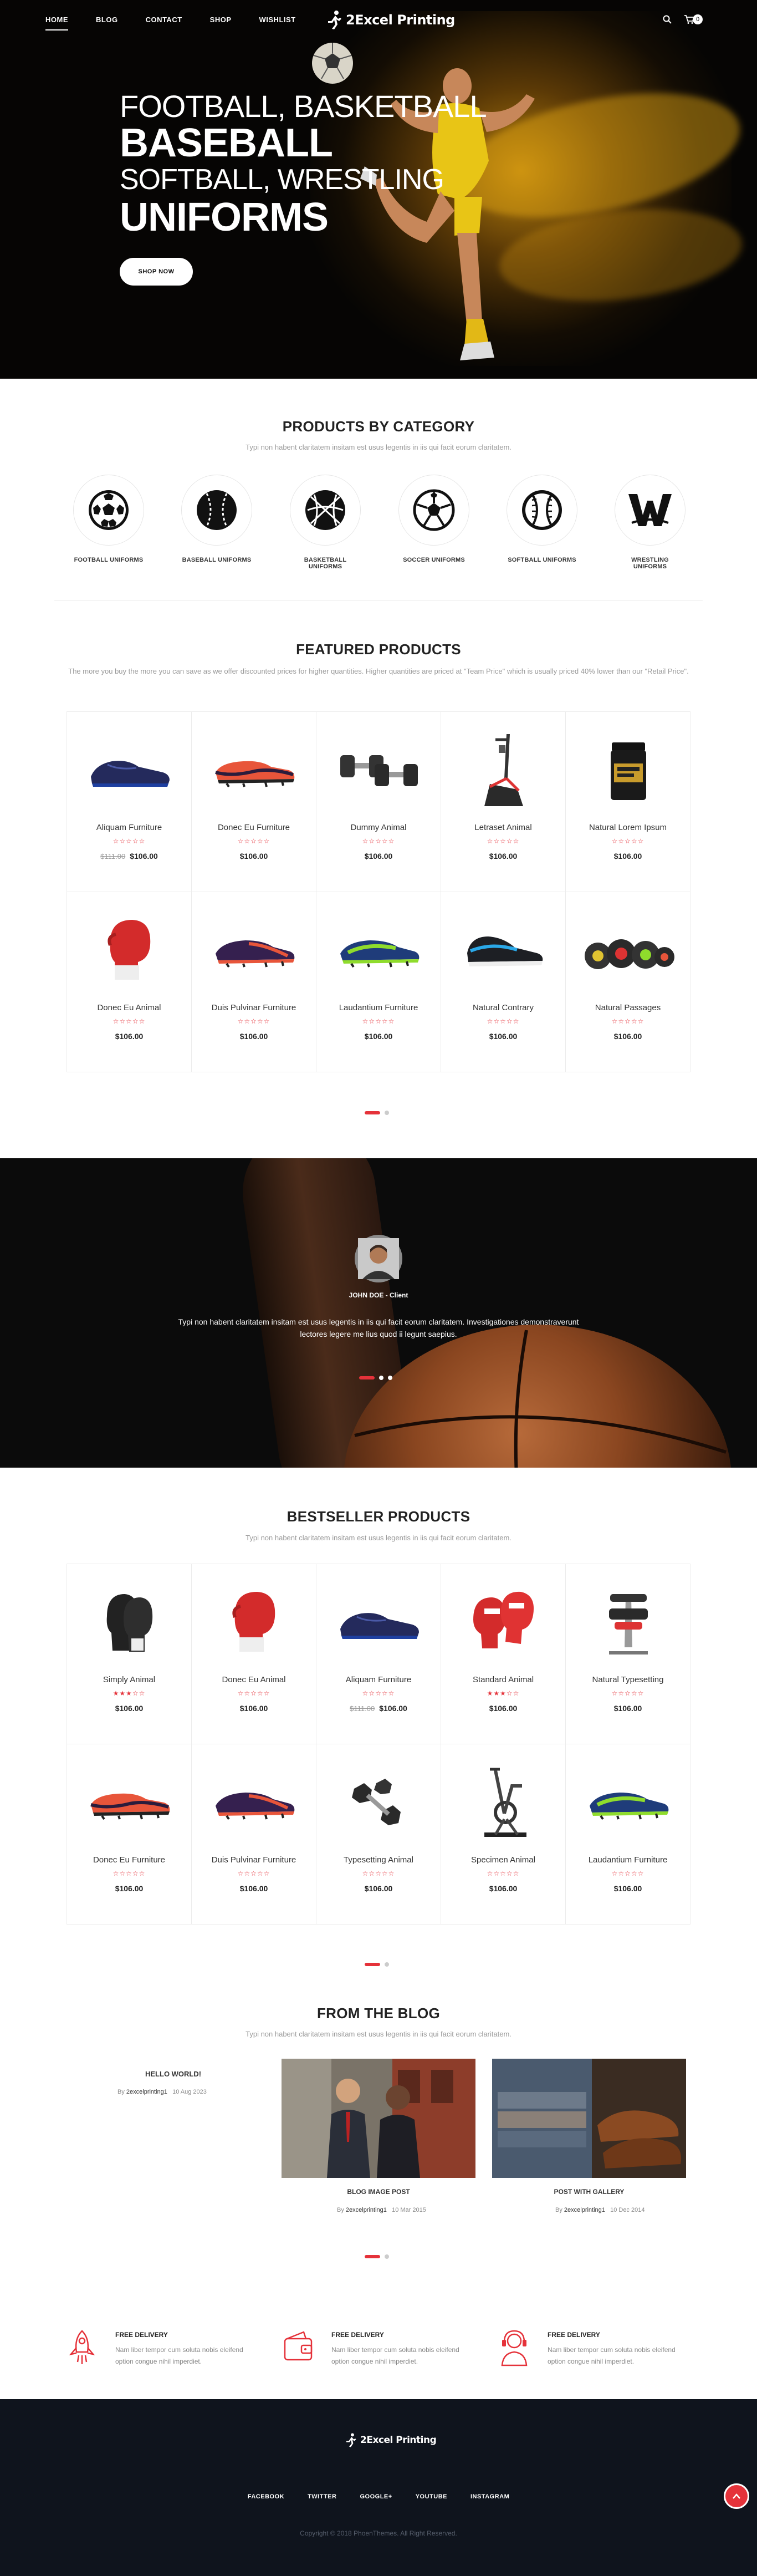 The width and height of the screenshot is (757, 2576). What do you see at coordinates (693, 19) in the screenshot?
I see `cart-button: 0` at bounding box center [693, 19].